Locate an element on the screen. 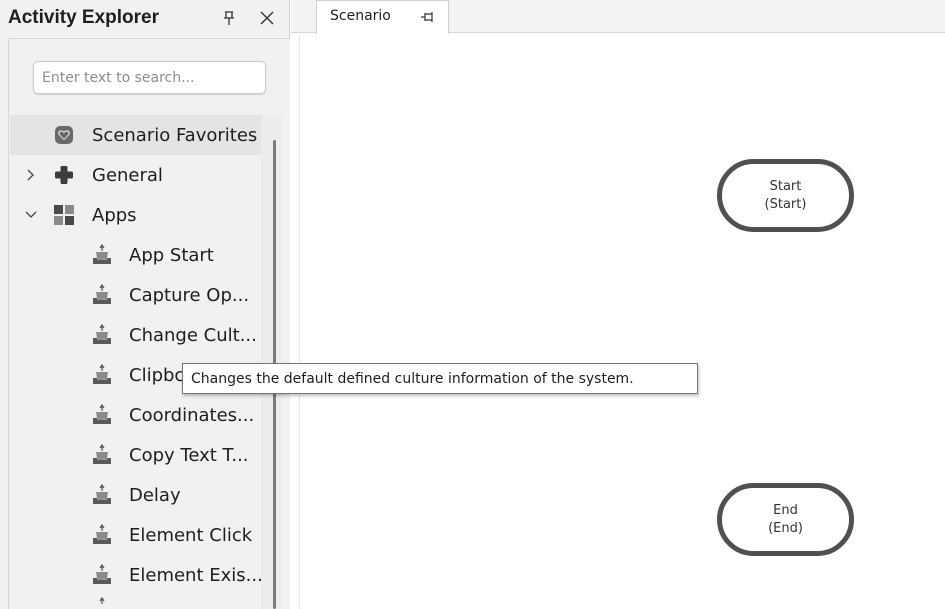 This screenshot has width=945, height=609. activity-item-label: Delay is located at coordinates (155, 495).